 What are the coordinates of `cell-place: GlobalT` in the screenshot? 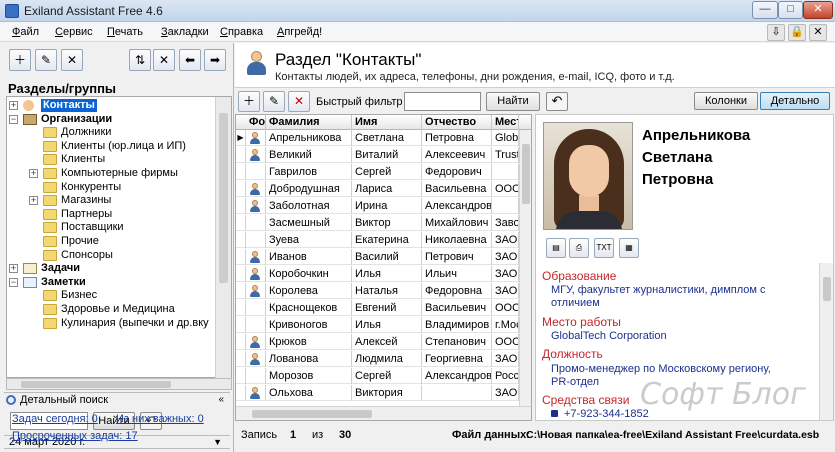 It's located at (505, 138).